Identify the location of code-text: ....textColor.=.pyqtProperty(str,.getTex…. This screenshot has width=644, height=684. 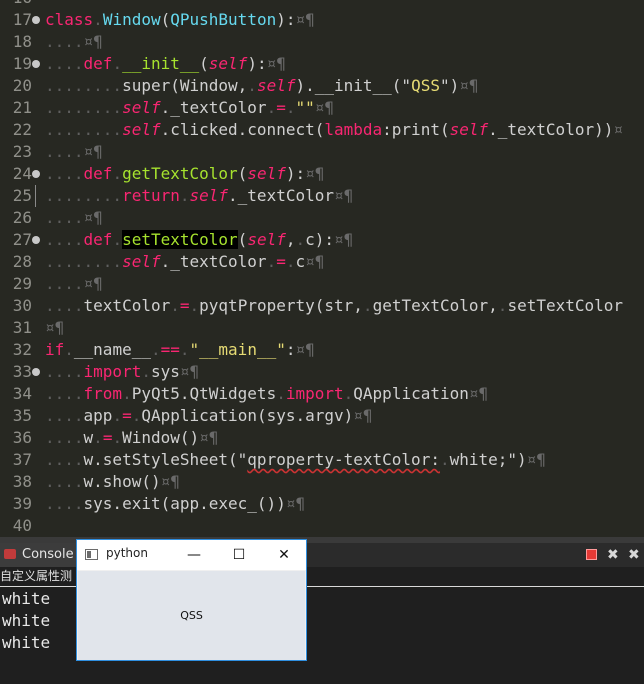
(334, 305).